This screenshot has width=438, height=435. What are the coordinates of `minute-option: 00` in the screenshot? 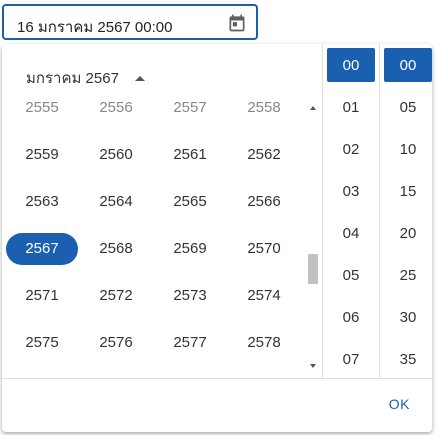 It's located at (408, 65).